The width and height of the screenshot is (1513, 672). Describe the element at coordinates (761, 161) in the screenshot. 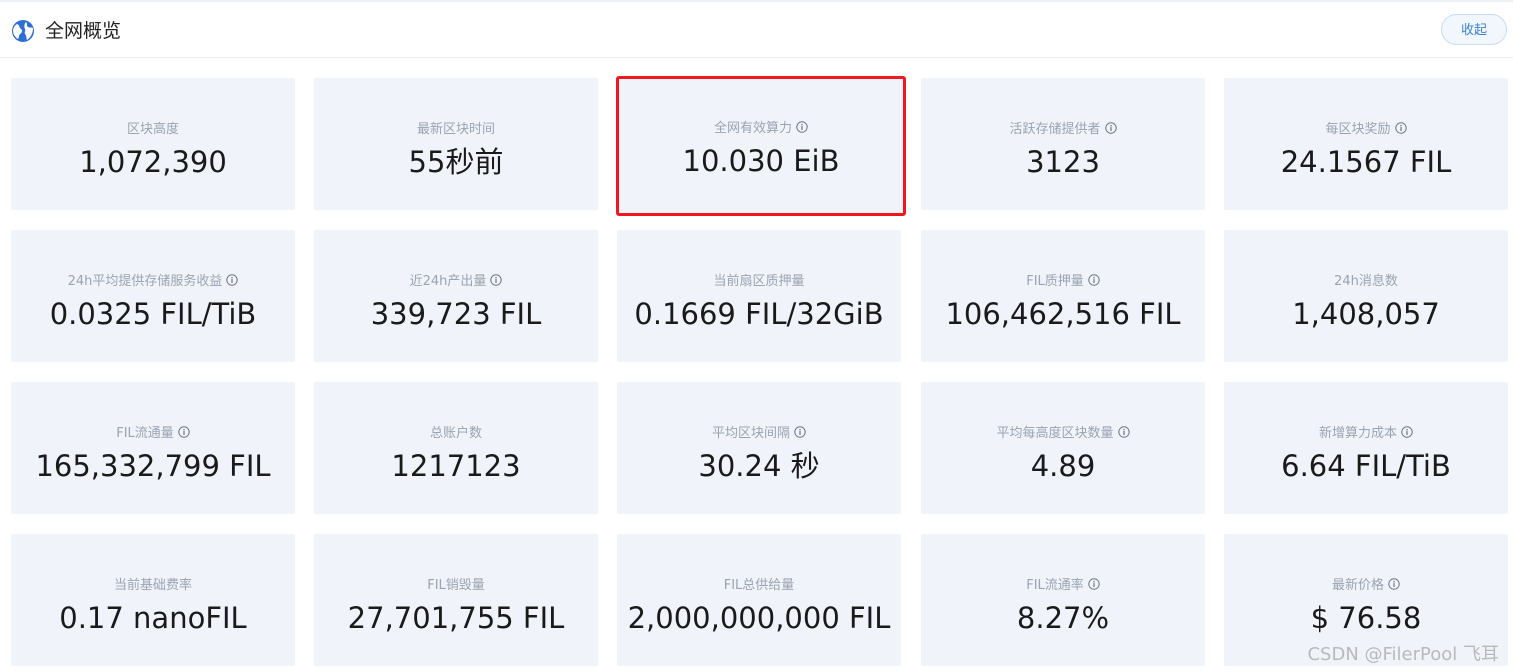

I see `stat-value: 10.030 EiB` at that location.